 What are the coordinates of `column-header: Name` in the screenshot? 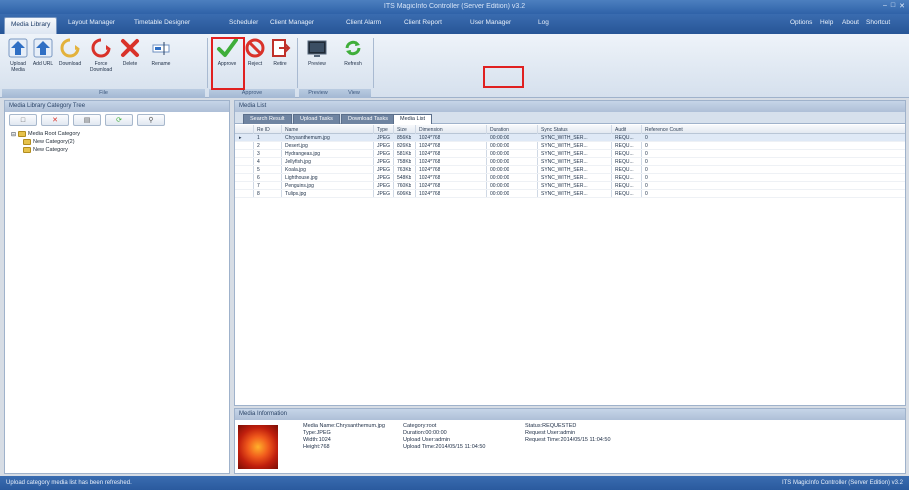 It's located at (291, 130).